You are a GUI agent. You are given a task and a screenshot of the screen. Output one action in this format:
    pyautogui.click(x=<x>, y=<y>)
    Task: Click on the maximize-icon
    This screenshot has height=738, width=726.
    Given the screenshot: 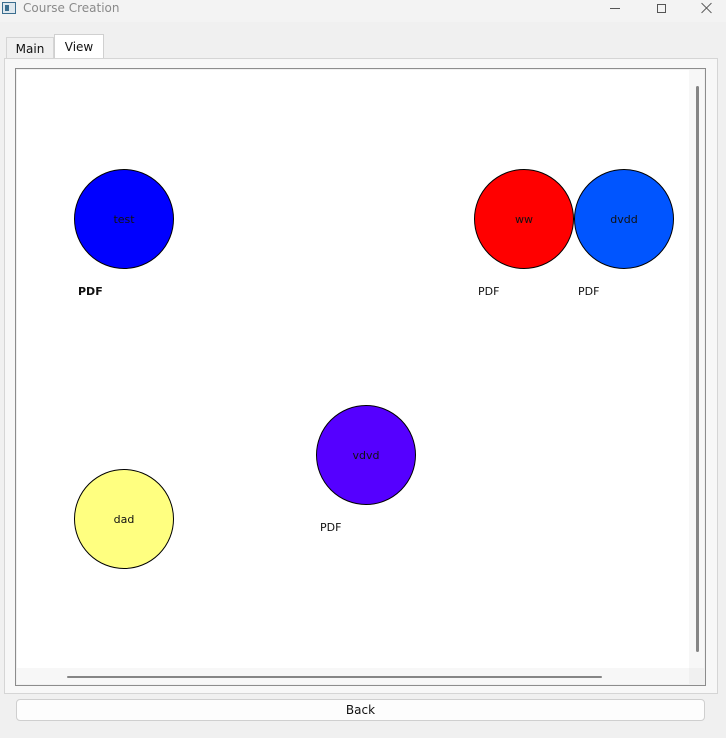 What is the action you would take?
    pyautogui.click(x=661, y=8)
    